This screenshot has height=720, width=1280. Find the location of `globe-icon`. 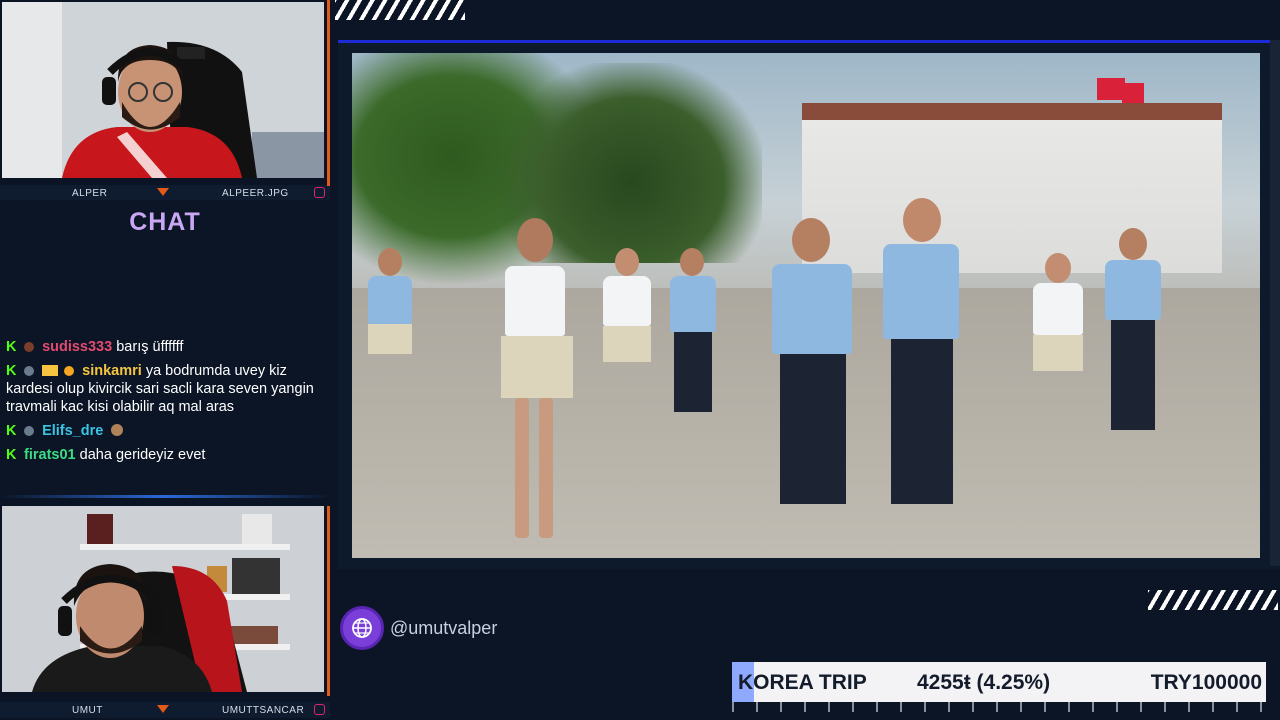

globe-icon is located at coordinates (362, 628).